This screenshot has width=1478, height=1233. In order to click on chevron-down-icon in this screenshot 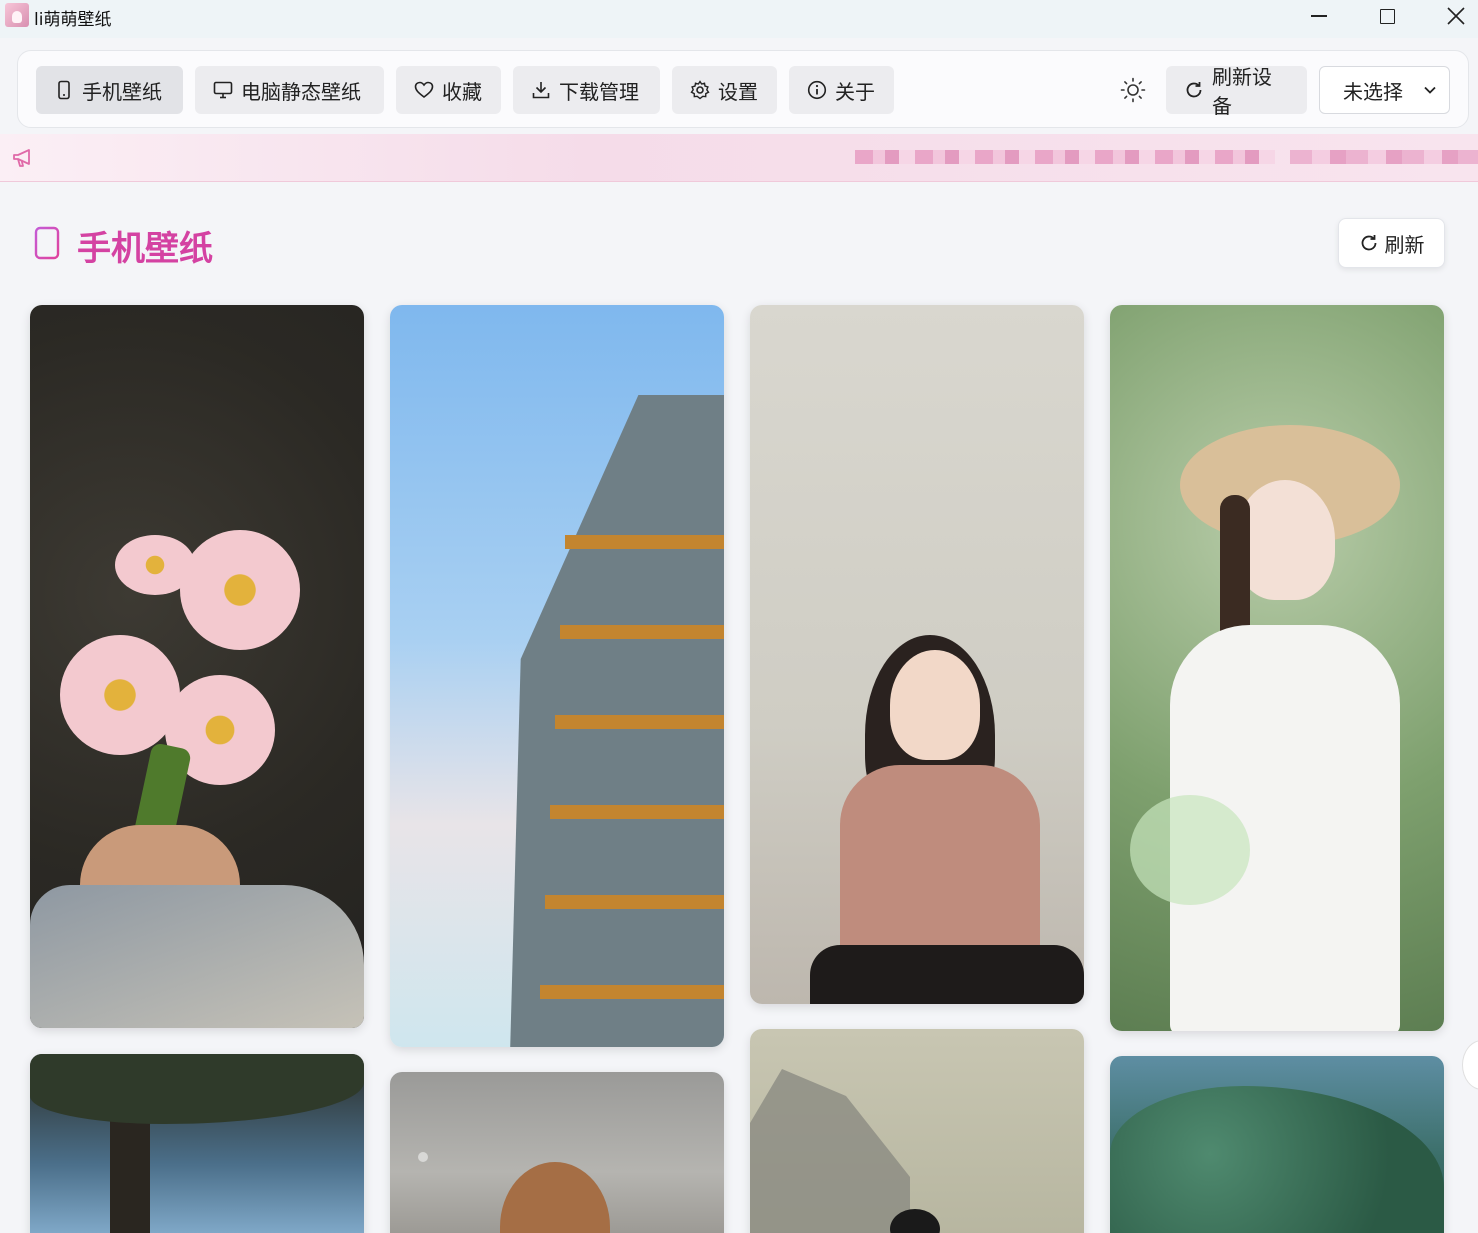, I will do `click(1430, 90)`.